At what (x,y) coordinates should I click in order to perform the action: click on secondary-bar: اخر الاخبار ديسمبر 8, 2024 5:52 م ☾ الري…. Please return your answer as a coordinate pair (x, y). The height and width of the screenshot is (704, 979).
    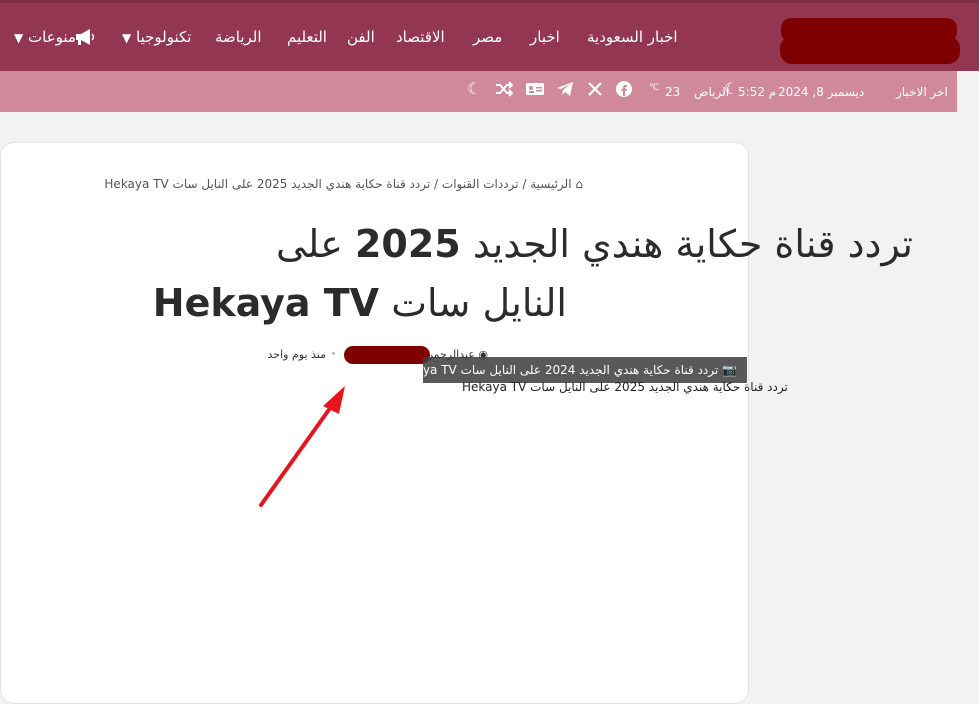
    Looking at the image, I should click on (478, 91).